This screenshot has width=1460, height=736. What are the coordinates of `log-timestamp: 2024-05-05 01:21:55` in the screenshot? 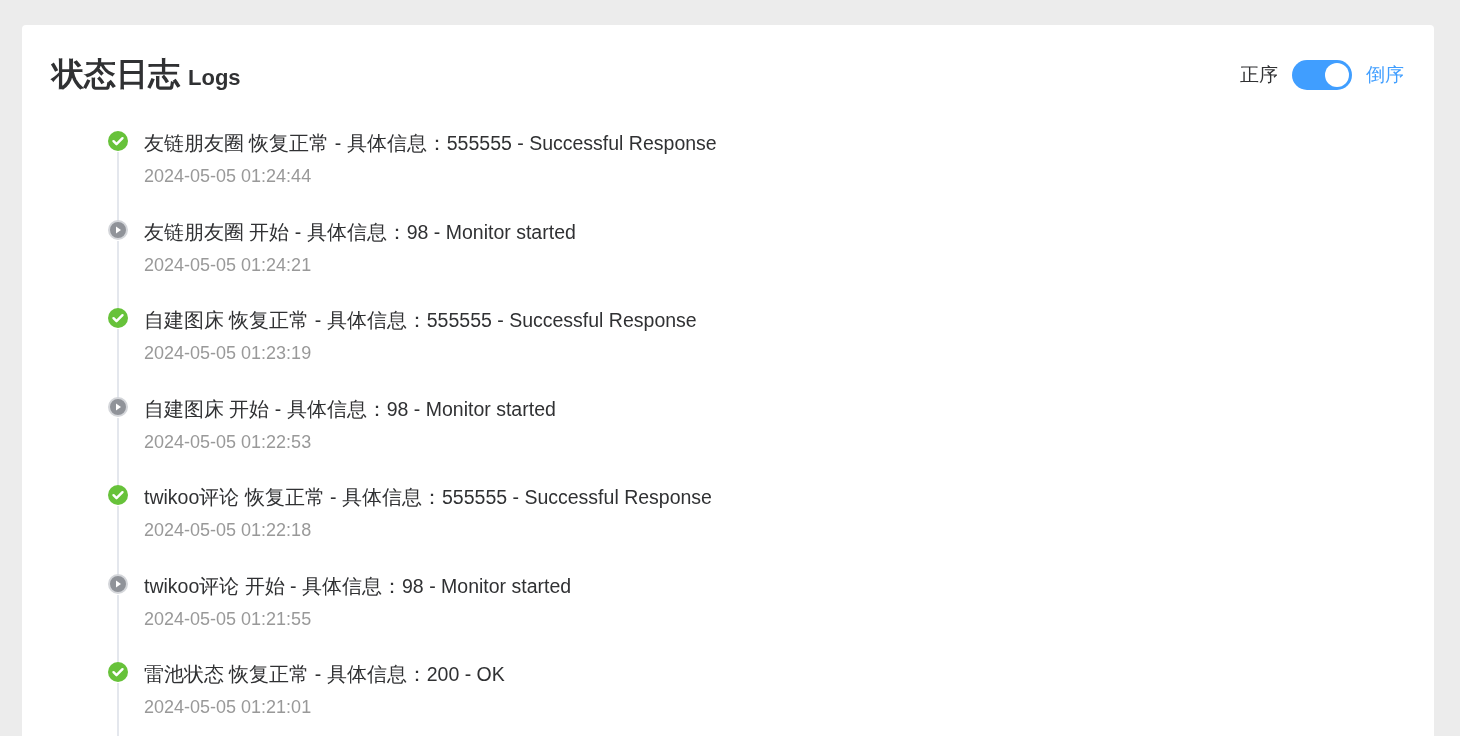 It's located at (228, 619).